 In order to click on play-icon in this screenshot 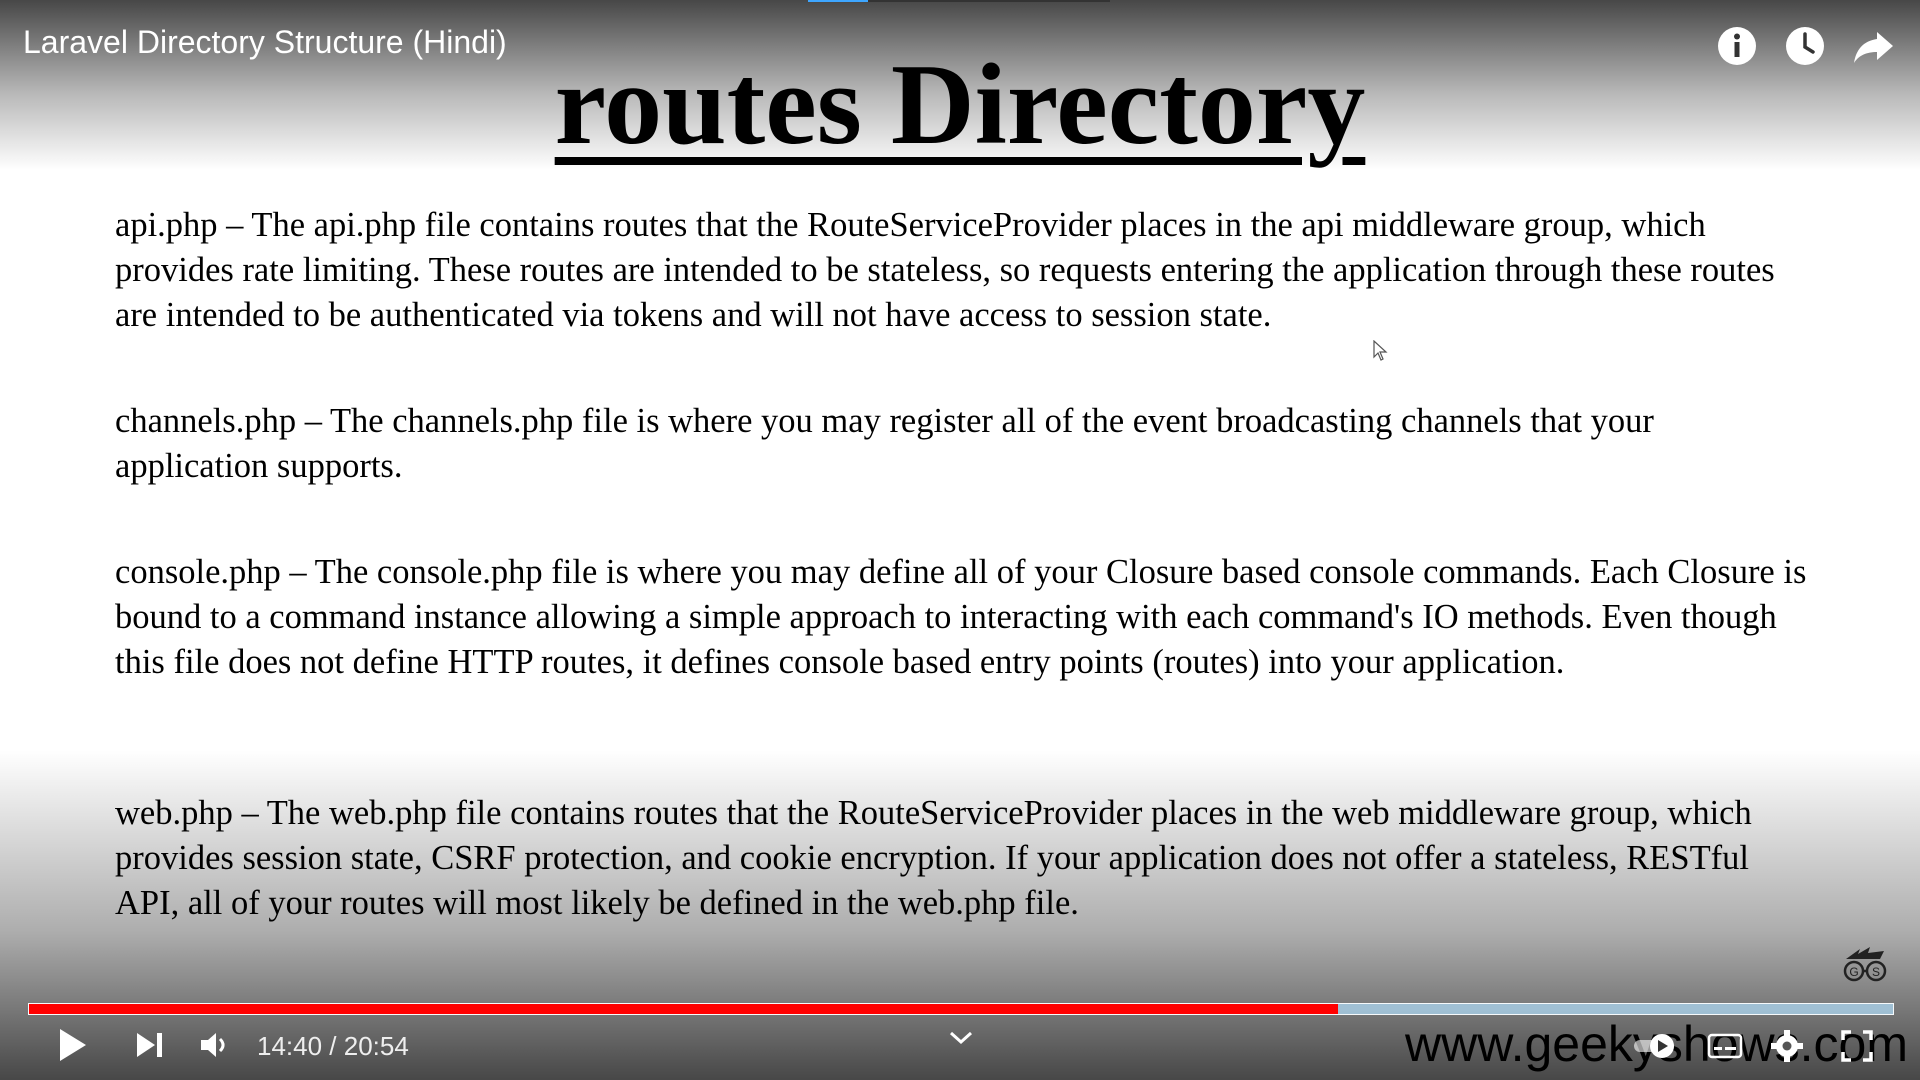, I will do `click(73, 1045)`.